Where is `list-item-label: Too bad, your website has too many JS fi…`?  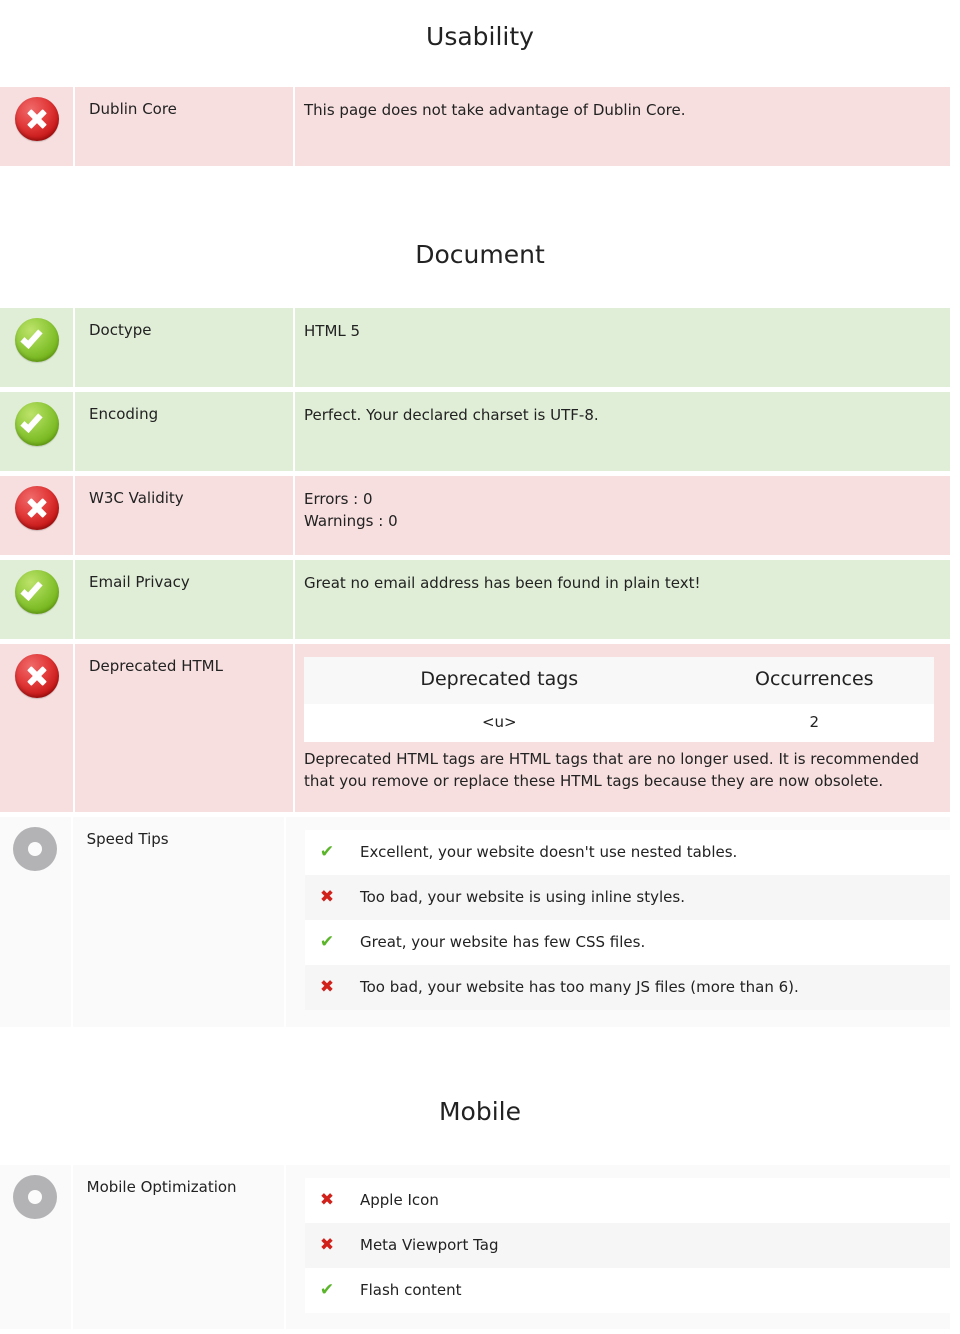 list-item-label: Too bad, your website has too many JS fi… is located at coordinates (579, 986).